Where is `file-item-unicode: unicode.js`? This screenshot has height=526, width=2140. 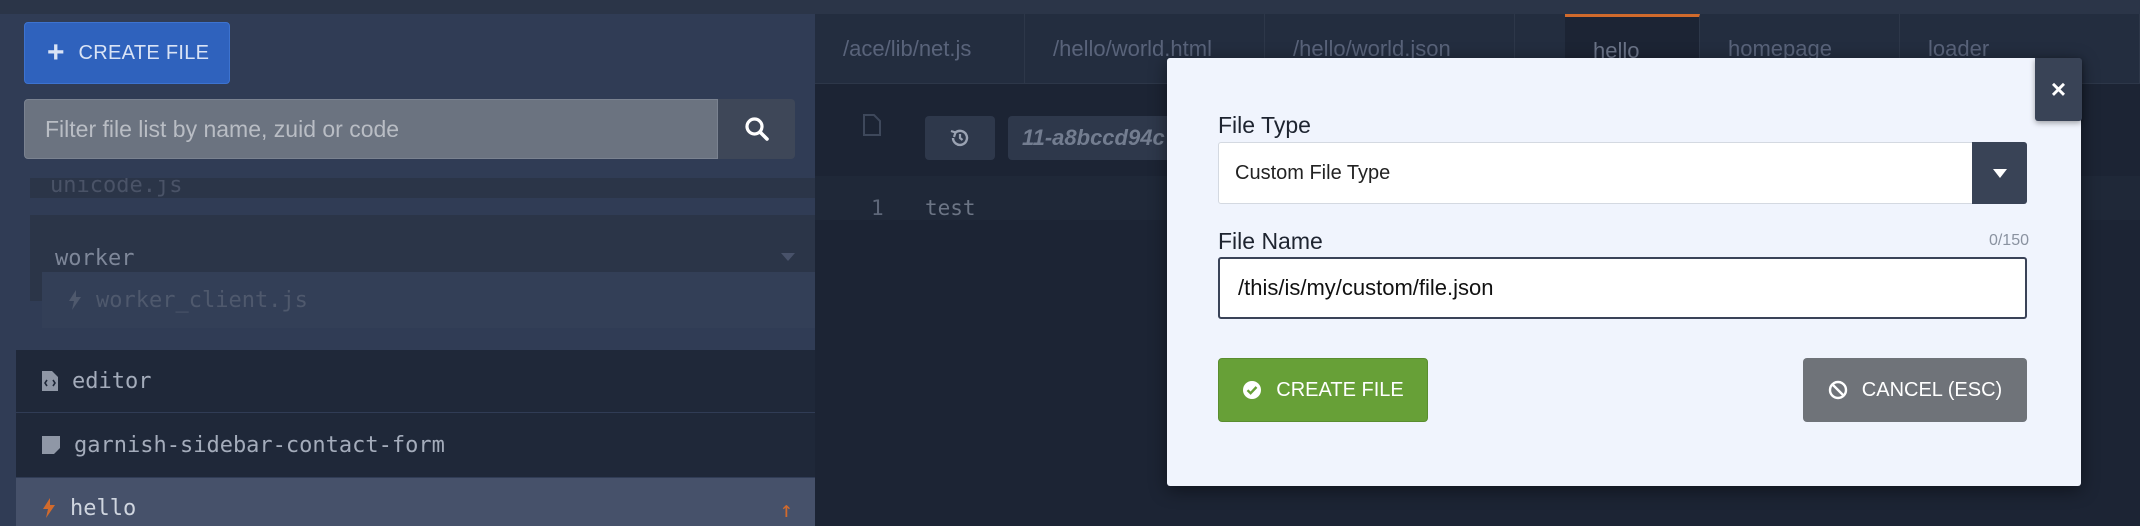 file-item-unicode: unicode.js is located at coordinates (422, 188).